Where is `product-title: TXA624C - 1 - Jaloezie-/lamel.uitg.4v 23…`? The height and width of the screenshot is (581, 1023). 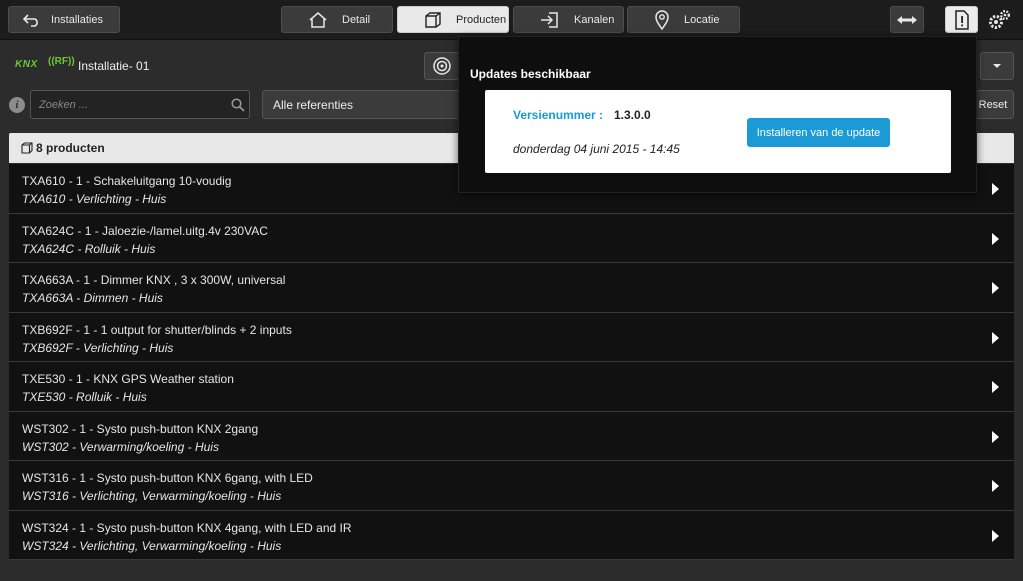 product-title: TXA624C - 1 - Jaloezie-/lamel.uitg.4v 23… is located at coordinates (145, 230).